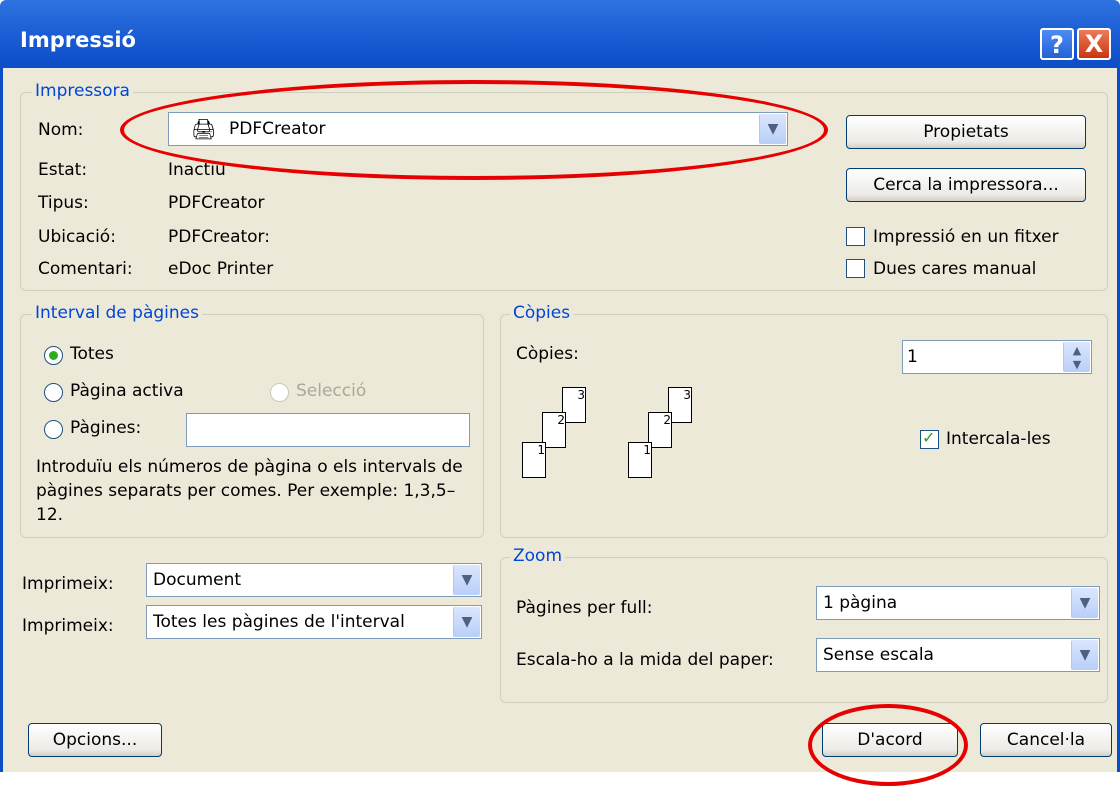 This screenshot has height=786, width=1120. Describe the element at coordinates (998, 439) in the screenshot. I see `collate-label: Intercala-les` at that location.